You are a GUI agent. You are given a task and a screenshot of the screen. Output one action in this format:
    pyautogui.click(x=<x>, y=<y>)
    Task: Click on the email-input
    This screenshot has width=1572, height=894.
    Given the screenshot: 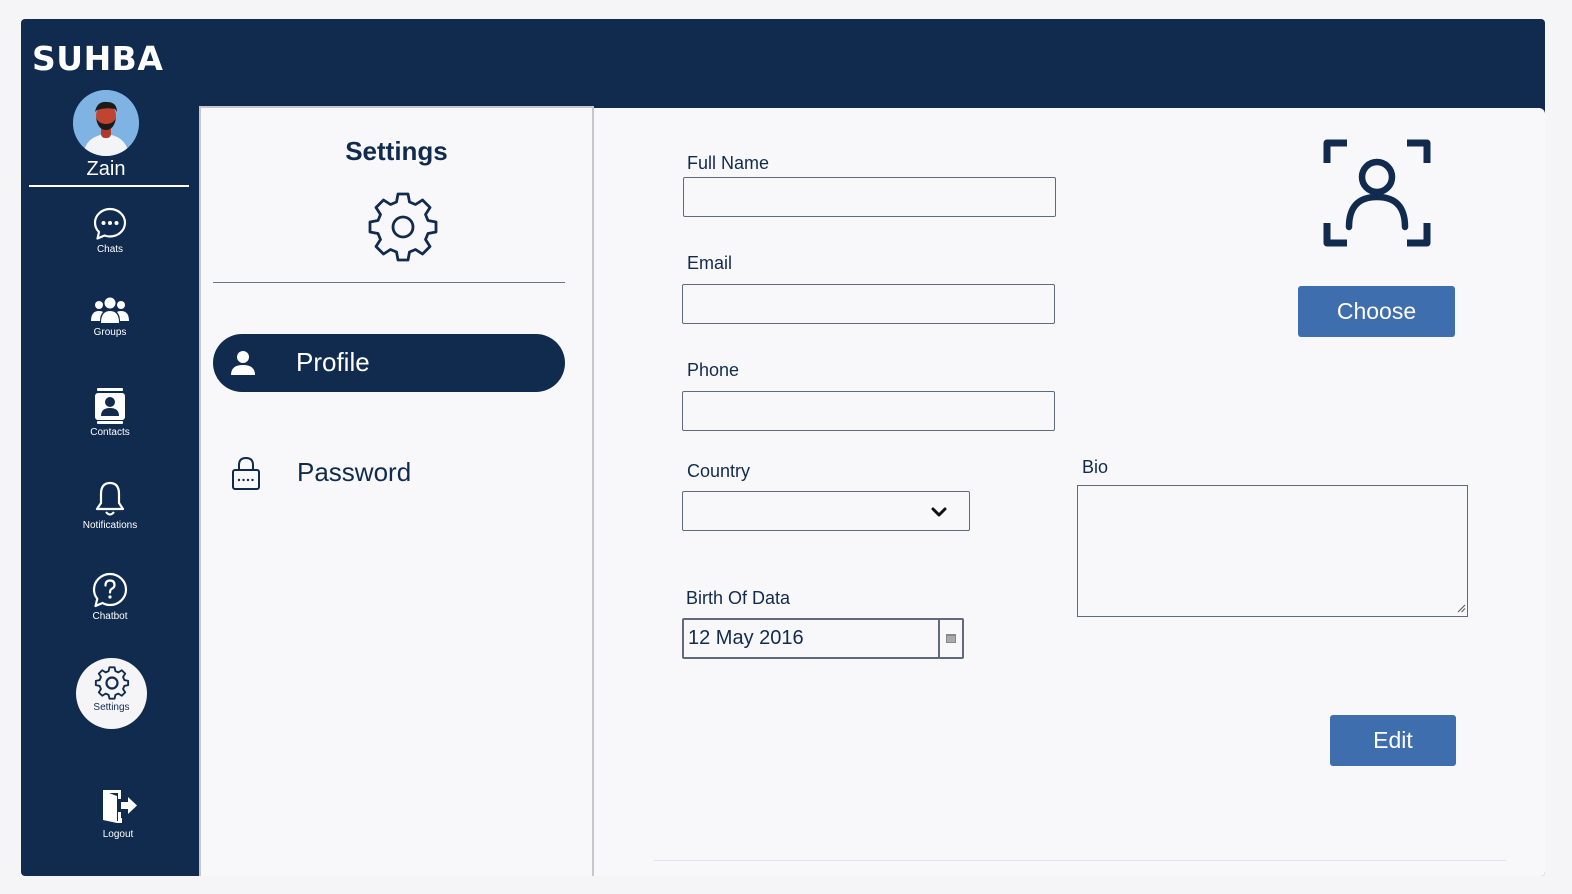 What is the action you would take?
    pyautogui.click(x=868, y=304)
    